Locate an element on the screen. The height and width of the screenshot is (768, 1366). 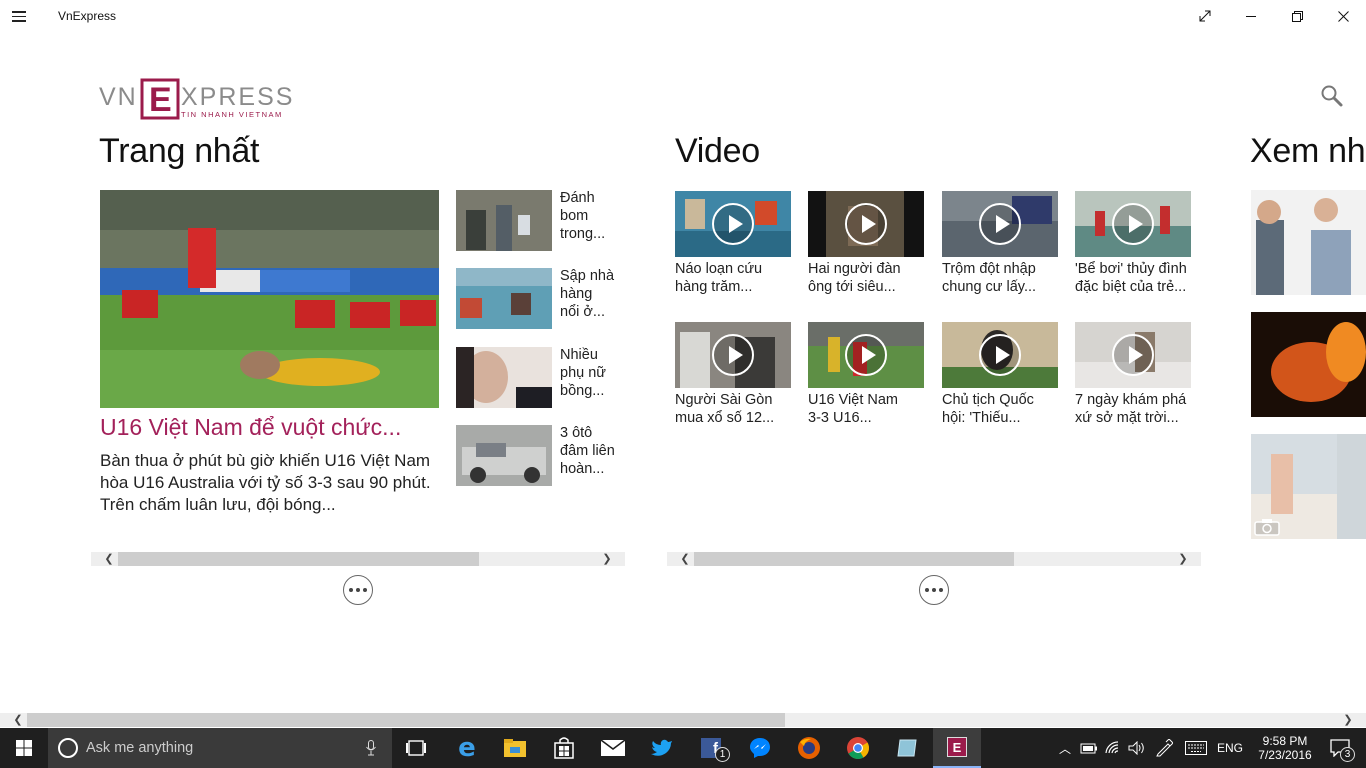
search-icon is located at coordinates (1332, 96).